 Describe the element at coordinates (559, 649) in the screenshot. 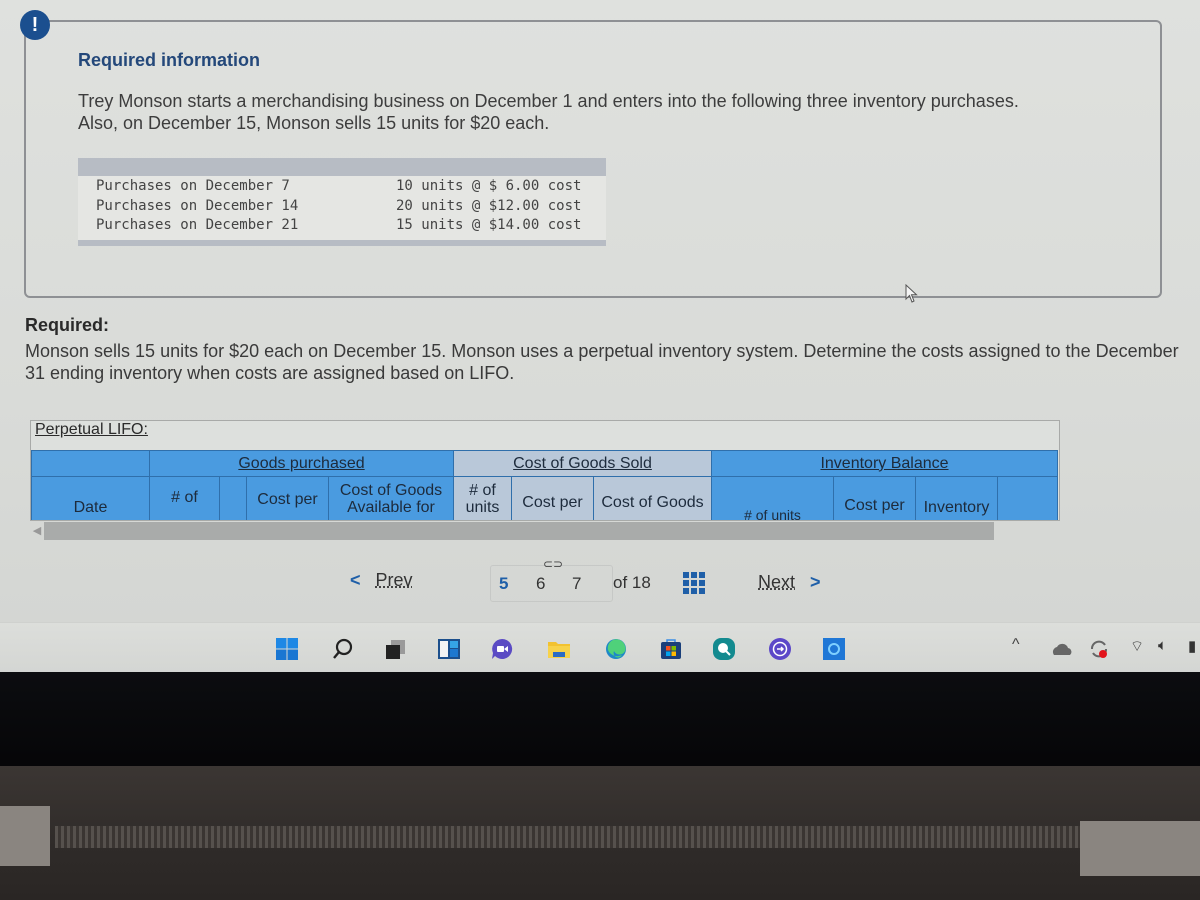

I see `file-explorer-icon` at that location.